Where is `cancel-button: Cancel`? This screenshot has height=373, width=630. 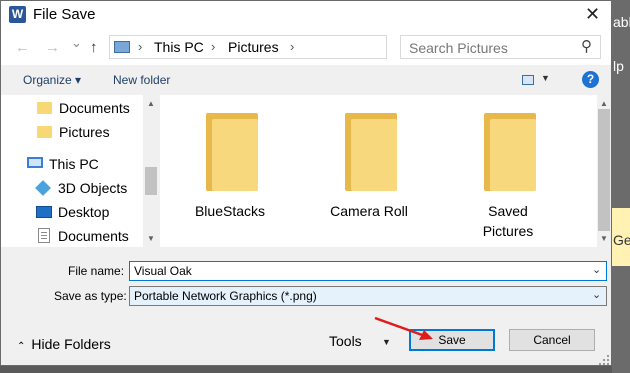 cancel-button: Cancel is located at coordinates (552, 340).